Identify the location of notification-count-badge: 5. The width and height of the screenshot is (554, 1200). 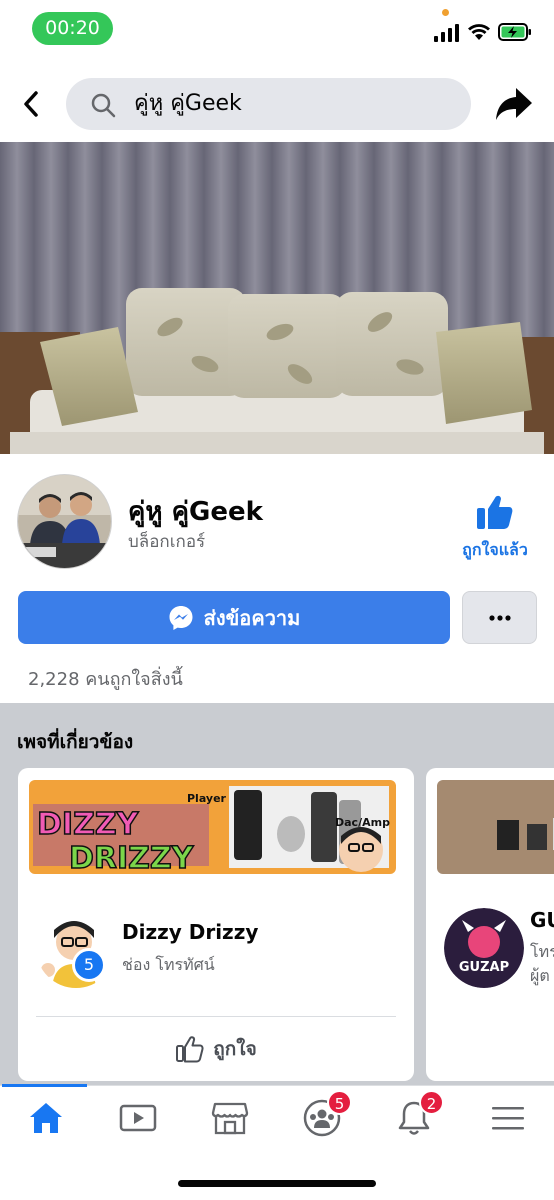
(89, 965).